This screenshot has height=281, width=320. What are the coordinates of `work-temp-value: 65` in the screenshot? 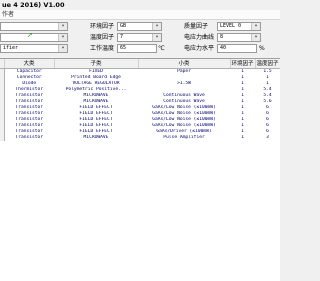 It's located at (123, 48).